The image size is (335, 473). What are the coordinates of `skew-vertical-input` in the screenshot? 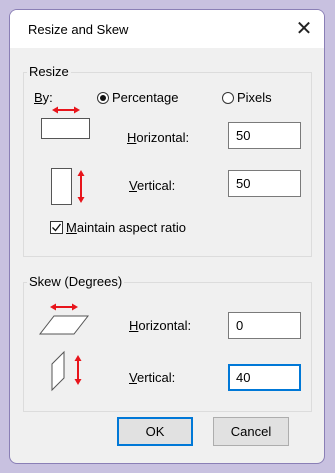 It's located at (264, 377).